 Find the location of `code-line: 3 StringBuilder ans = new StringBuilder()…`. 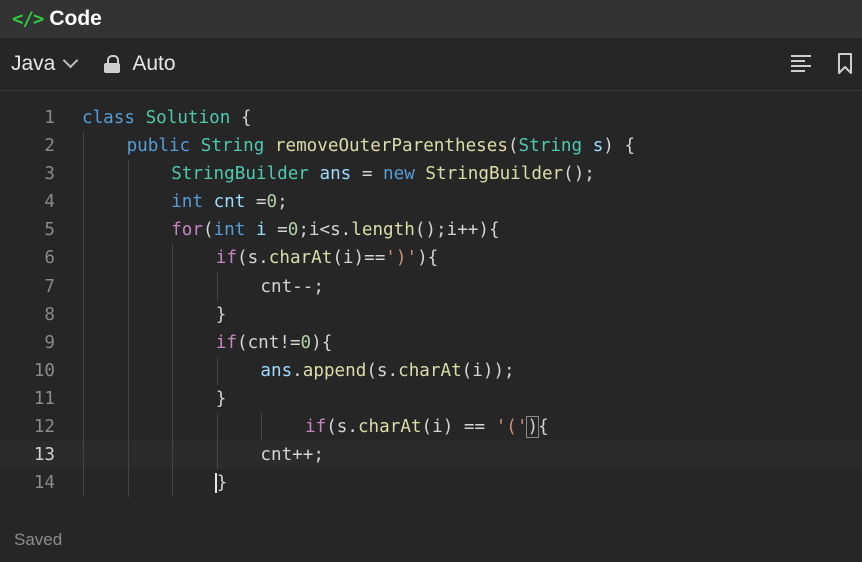

code-line: 3 StringBuilder ans = new StringBuilder()… is located at coordinates (431, 174).